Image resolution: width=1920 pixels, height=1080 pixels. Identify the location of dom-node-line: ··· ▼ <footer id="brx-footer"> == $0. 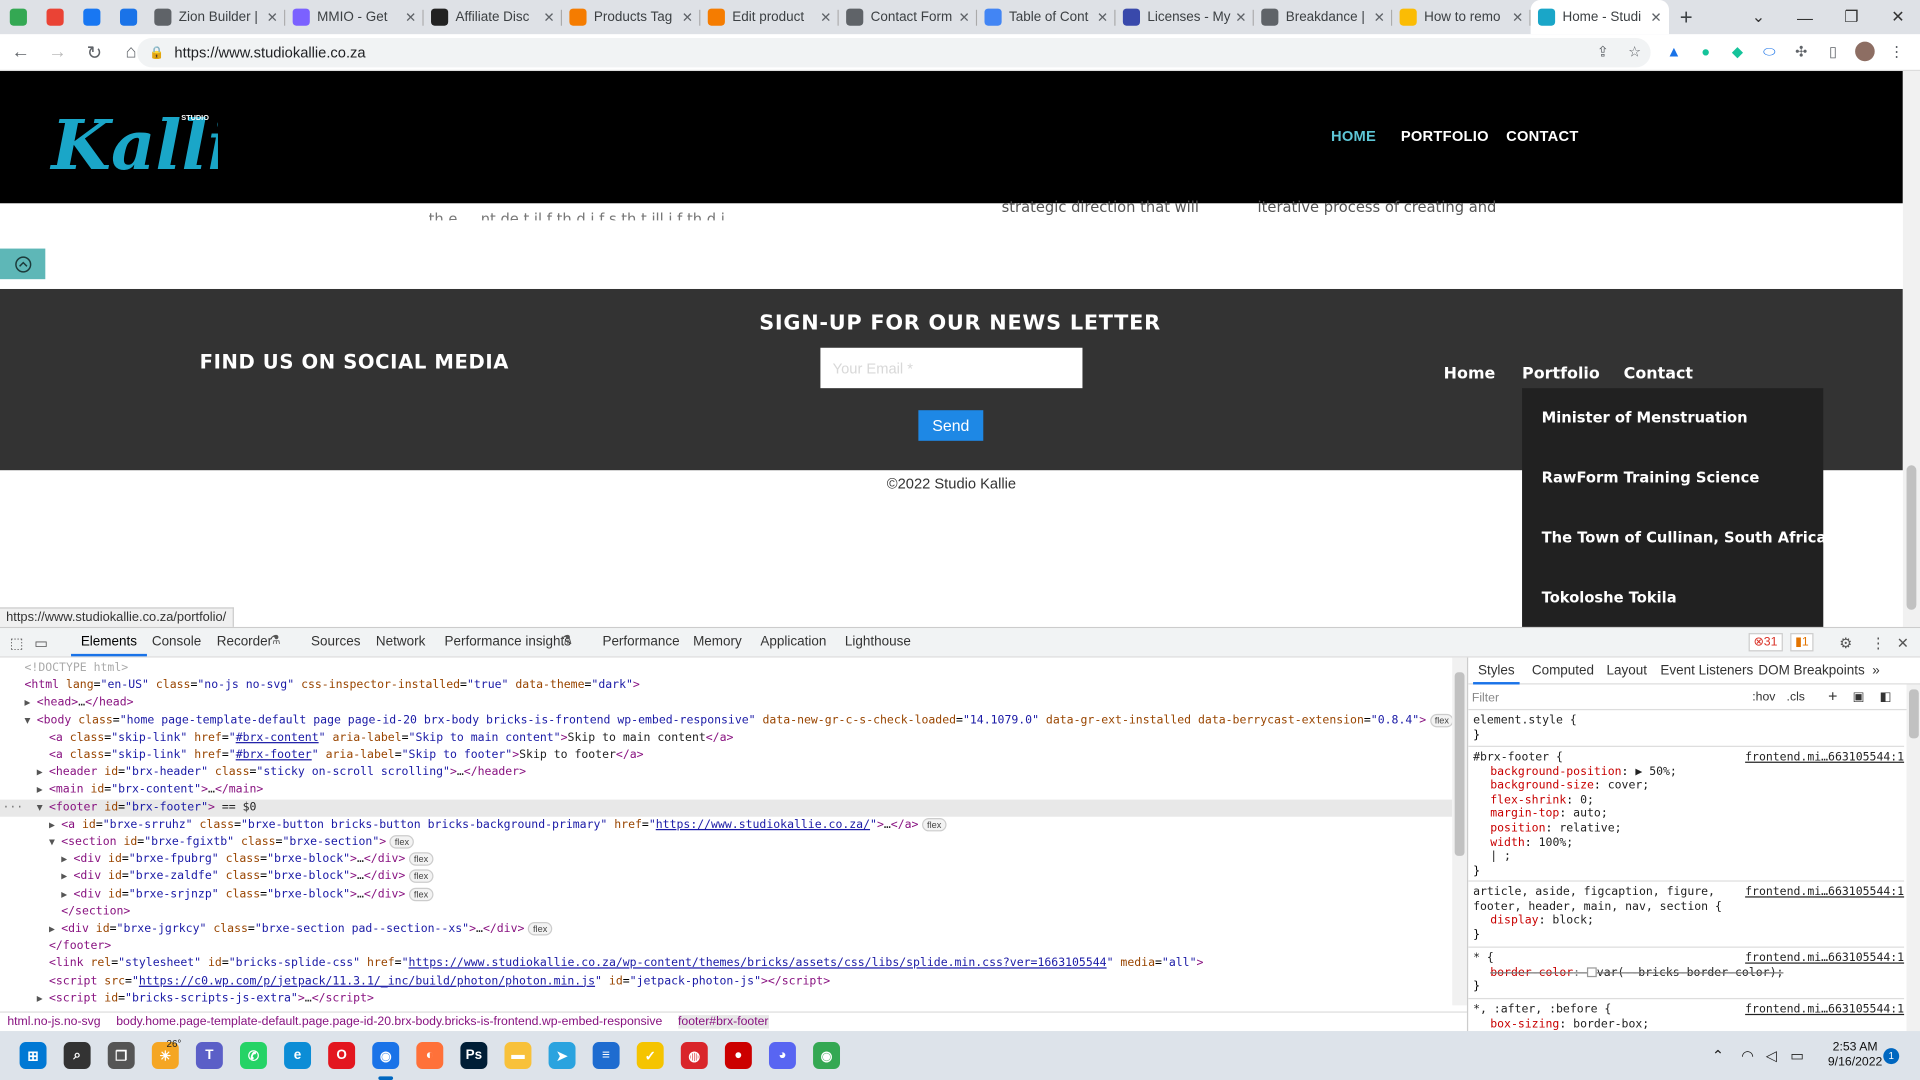
(726, 808).